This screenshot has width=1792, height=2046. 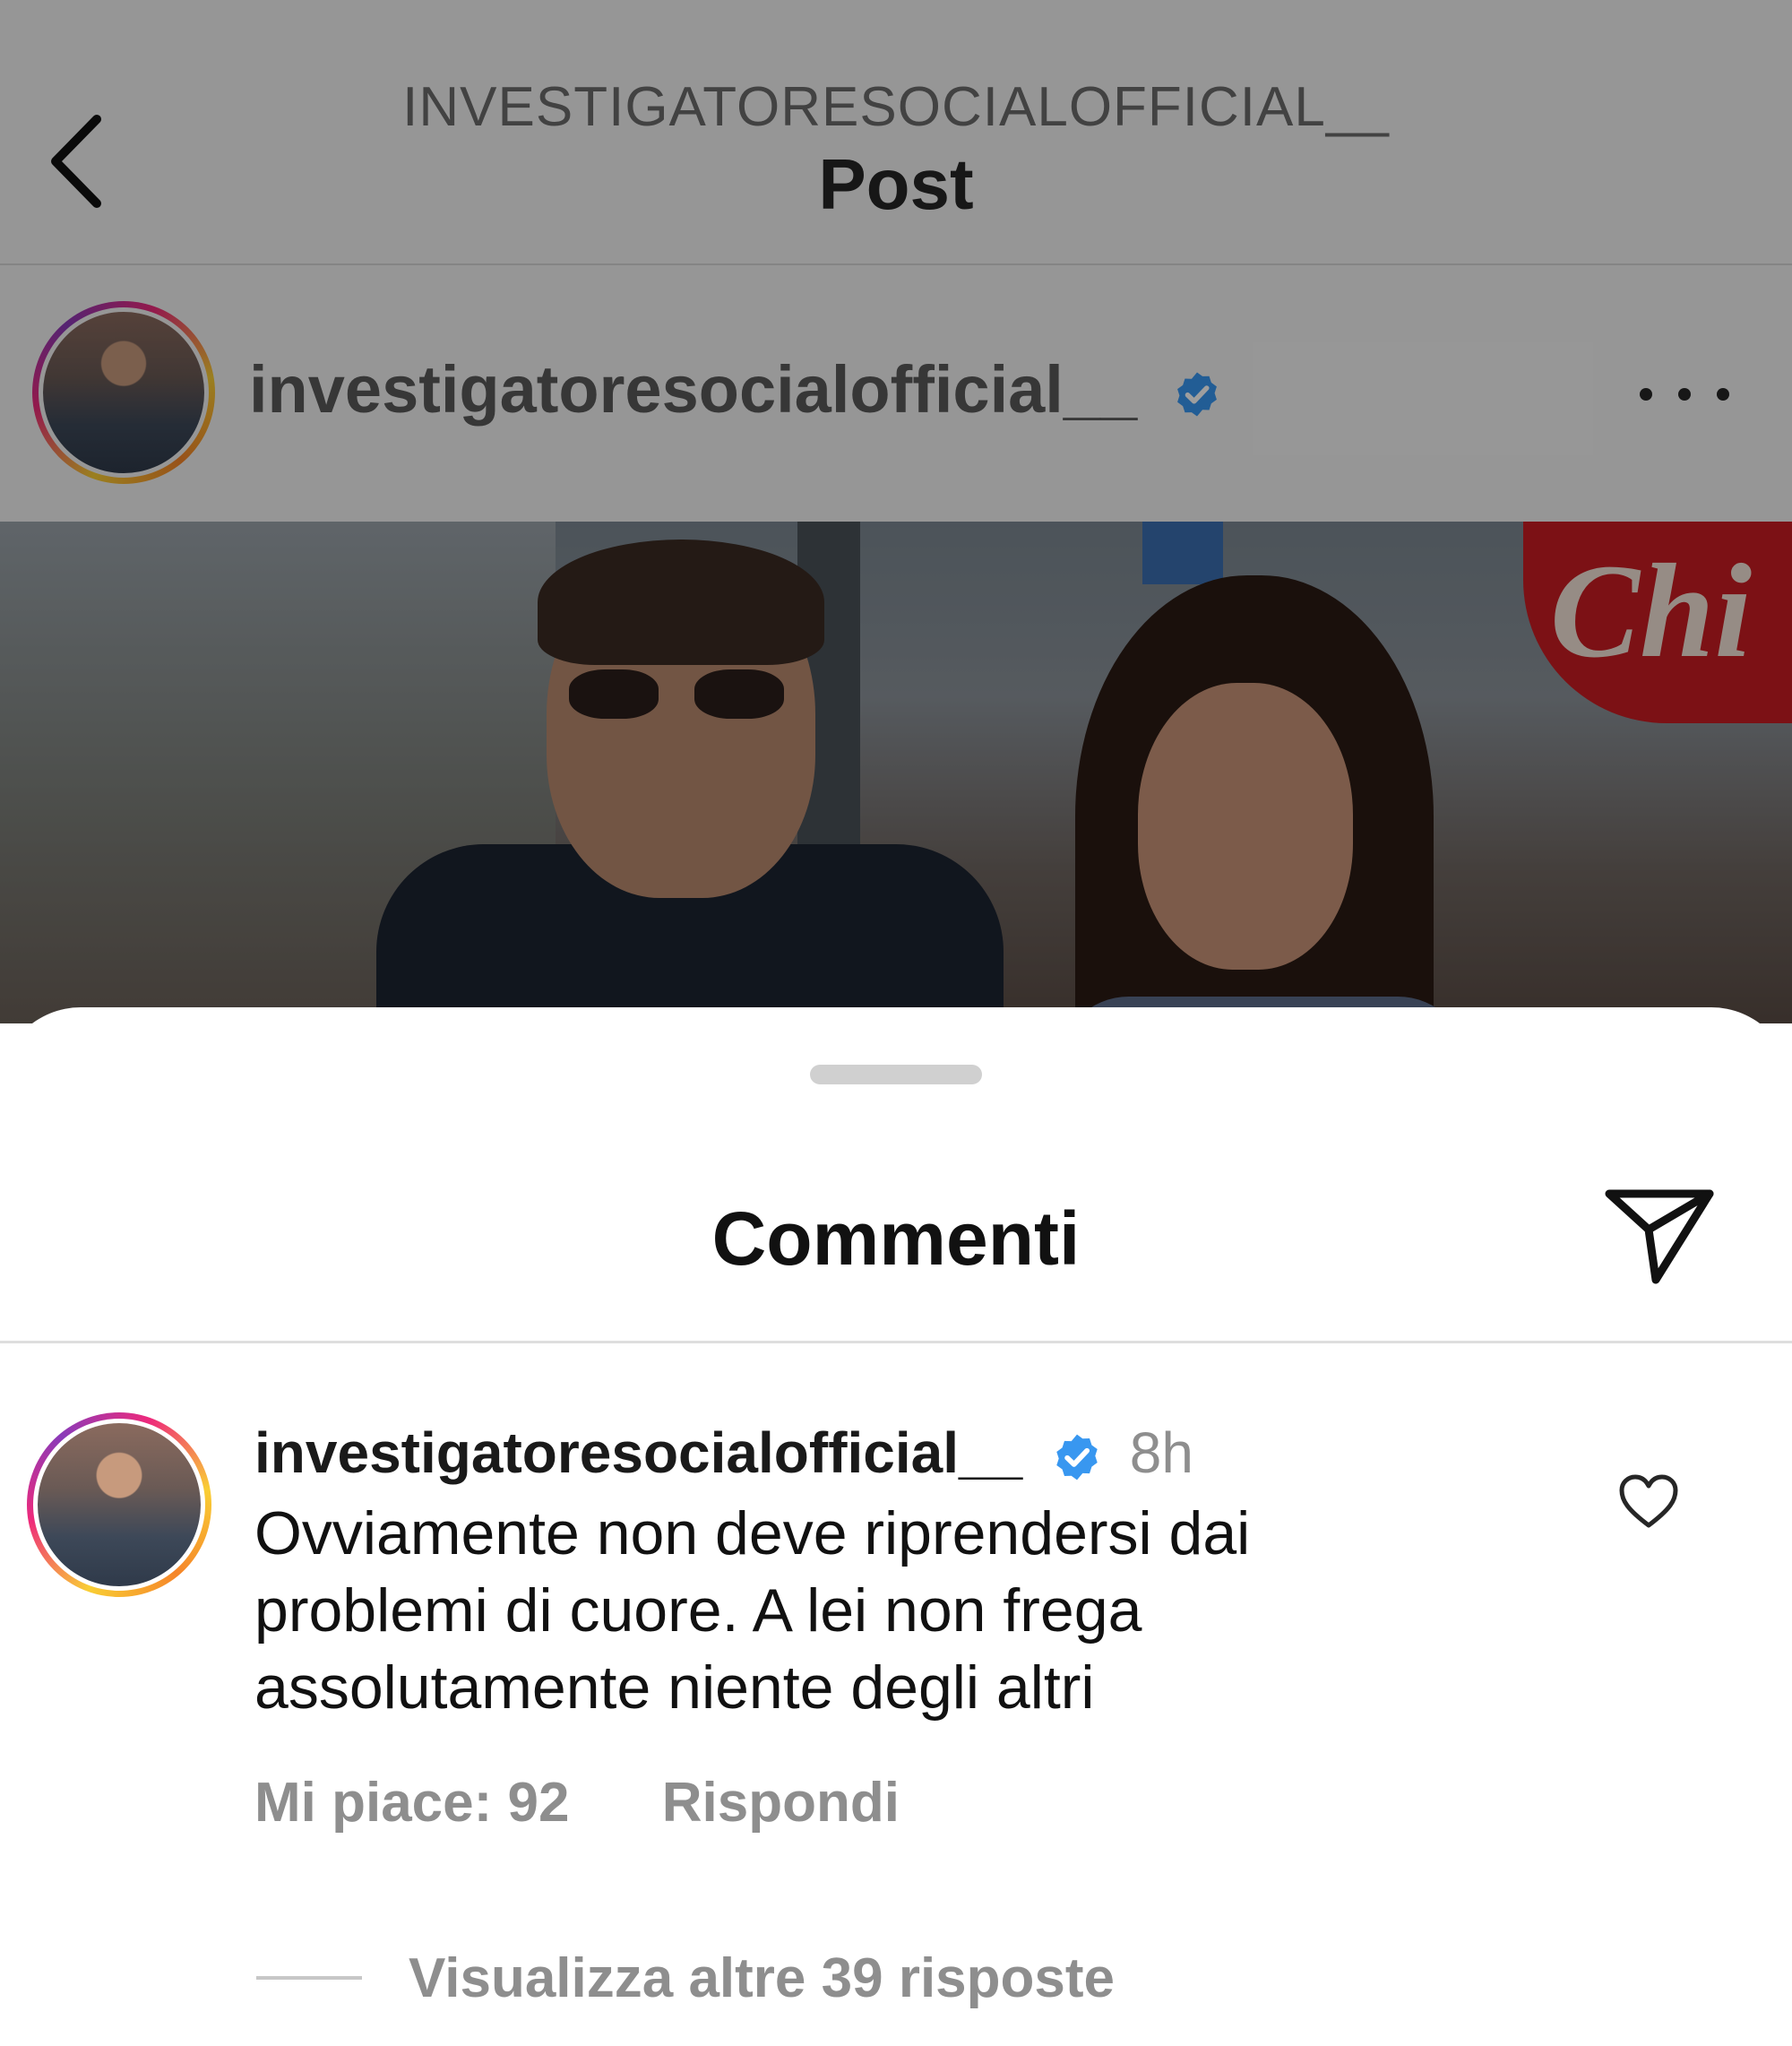 I want to click on comment-actions: Mi piace: 92 Rispondi, so click(x=577, y=1802).